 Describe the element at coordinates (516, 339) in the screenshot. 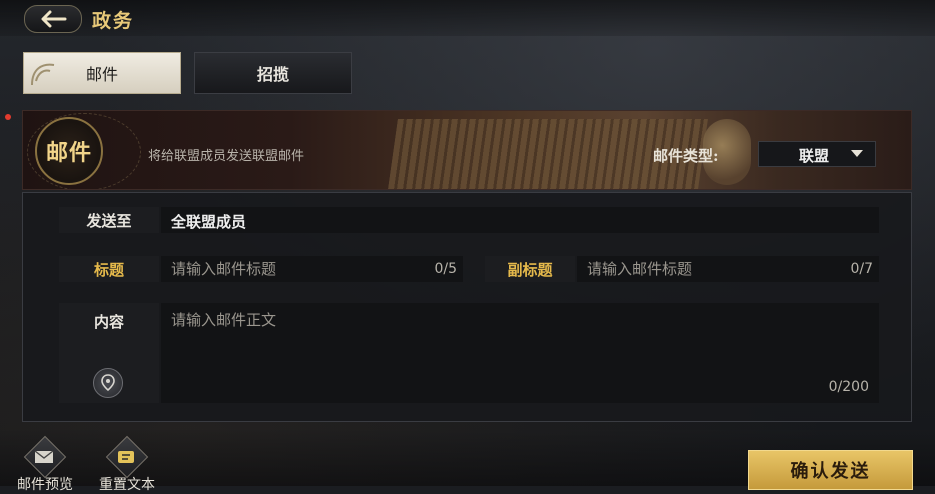

I see `content-textarea` at that location.